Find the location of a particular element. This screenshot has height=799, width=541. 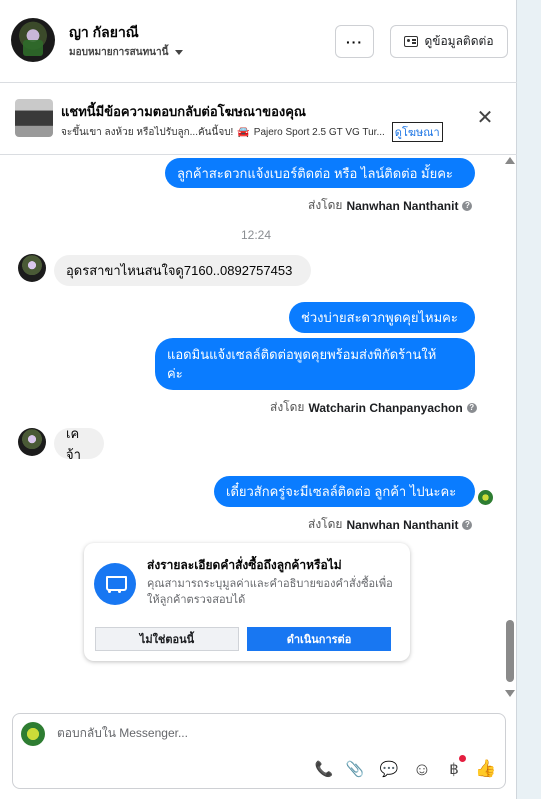

message-text: ช่วงบ่ายสะดวกพูดคุยไหมคะ is located at coordinates (379, 317).